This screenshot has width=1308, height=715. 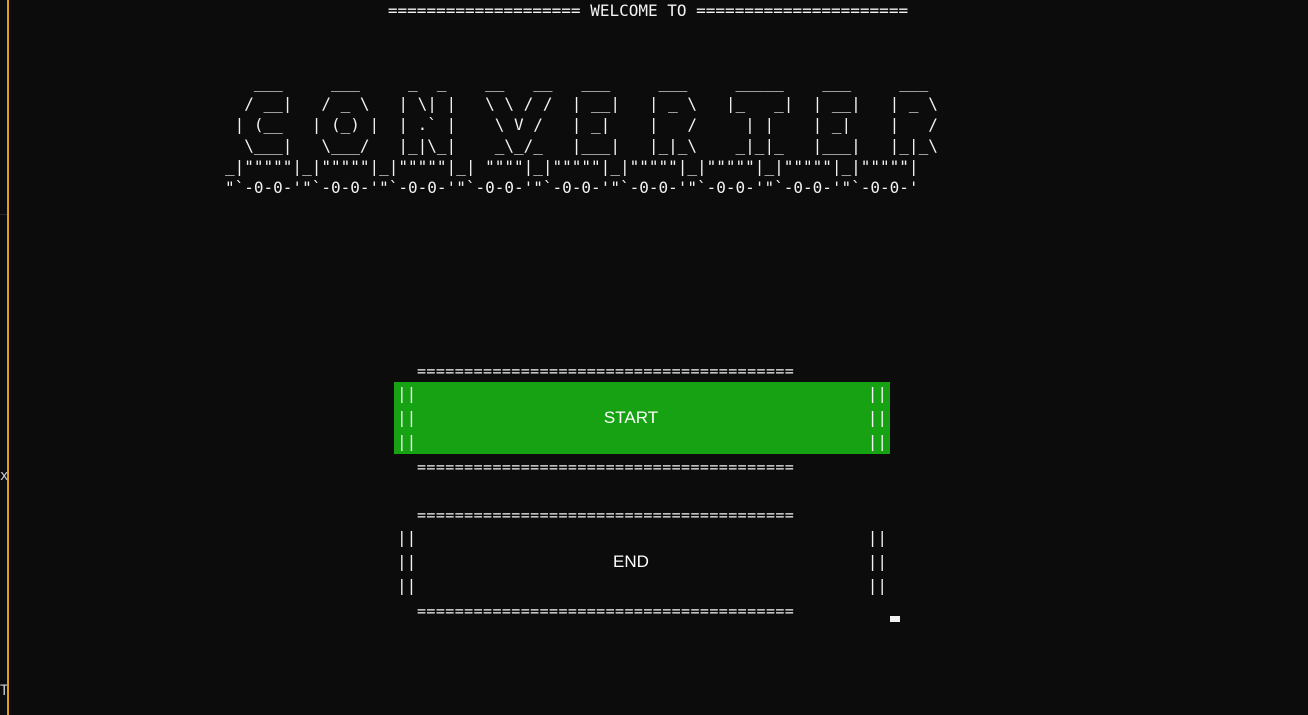 What do you see at coordinates (631, 417) in the screenshot?
I see `start-label: START` at bounding box center [631, 417].